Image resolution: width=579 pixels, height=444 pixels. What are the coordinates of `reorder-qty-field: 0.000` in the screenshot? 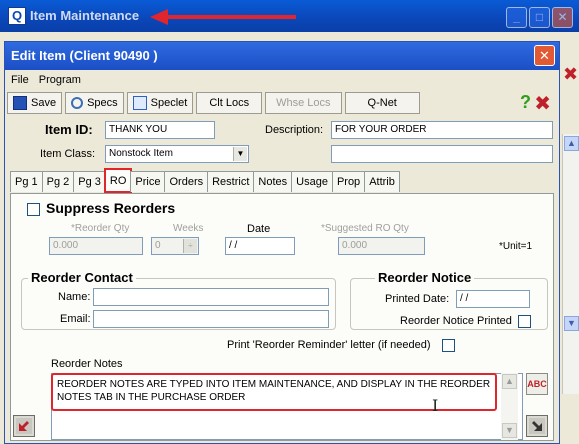 It's located at (96, 246).